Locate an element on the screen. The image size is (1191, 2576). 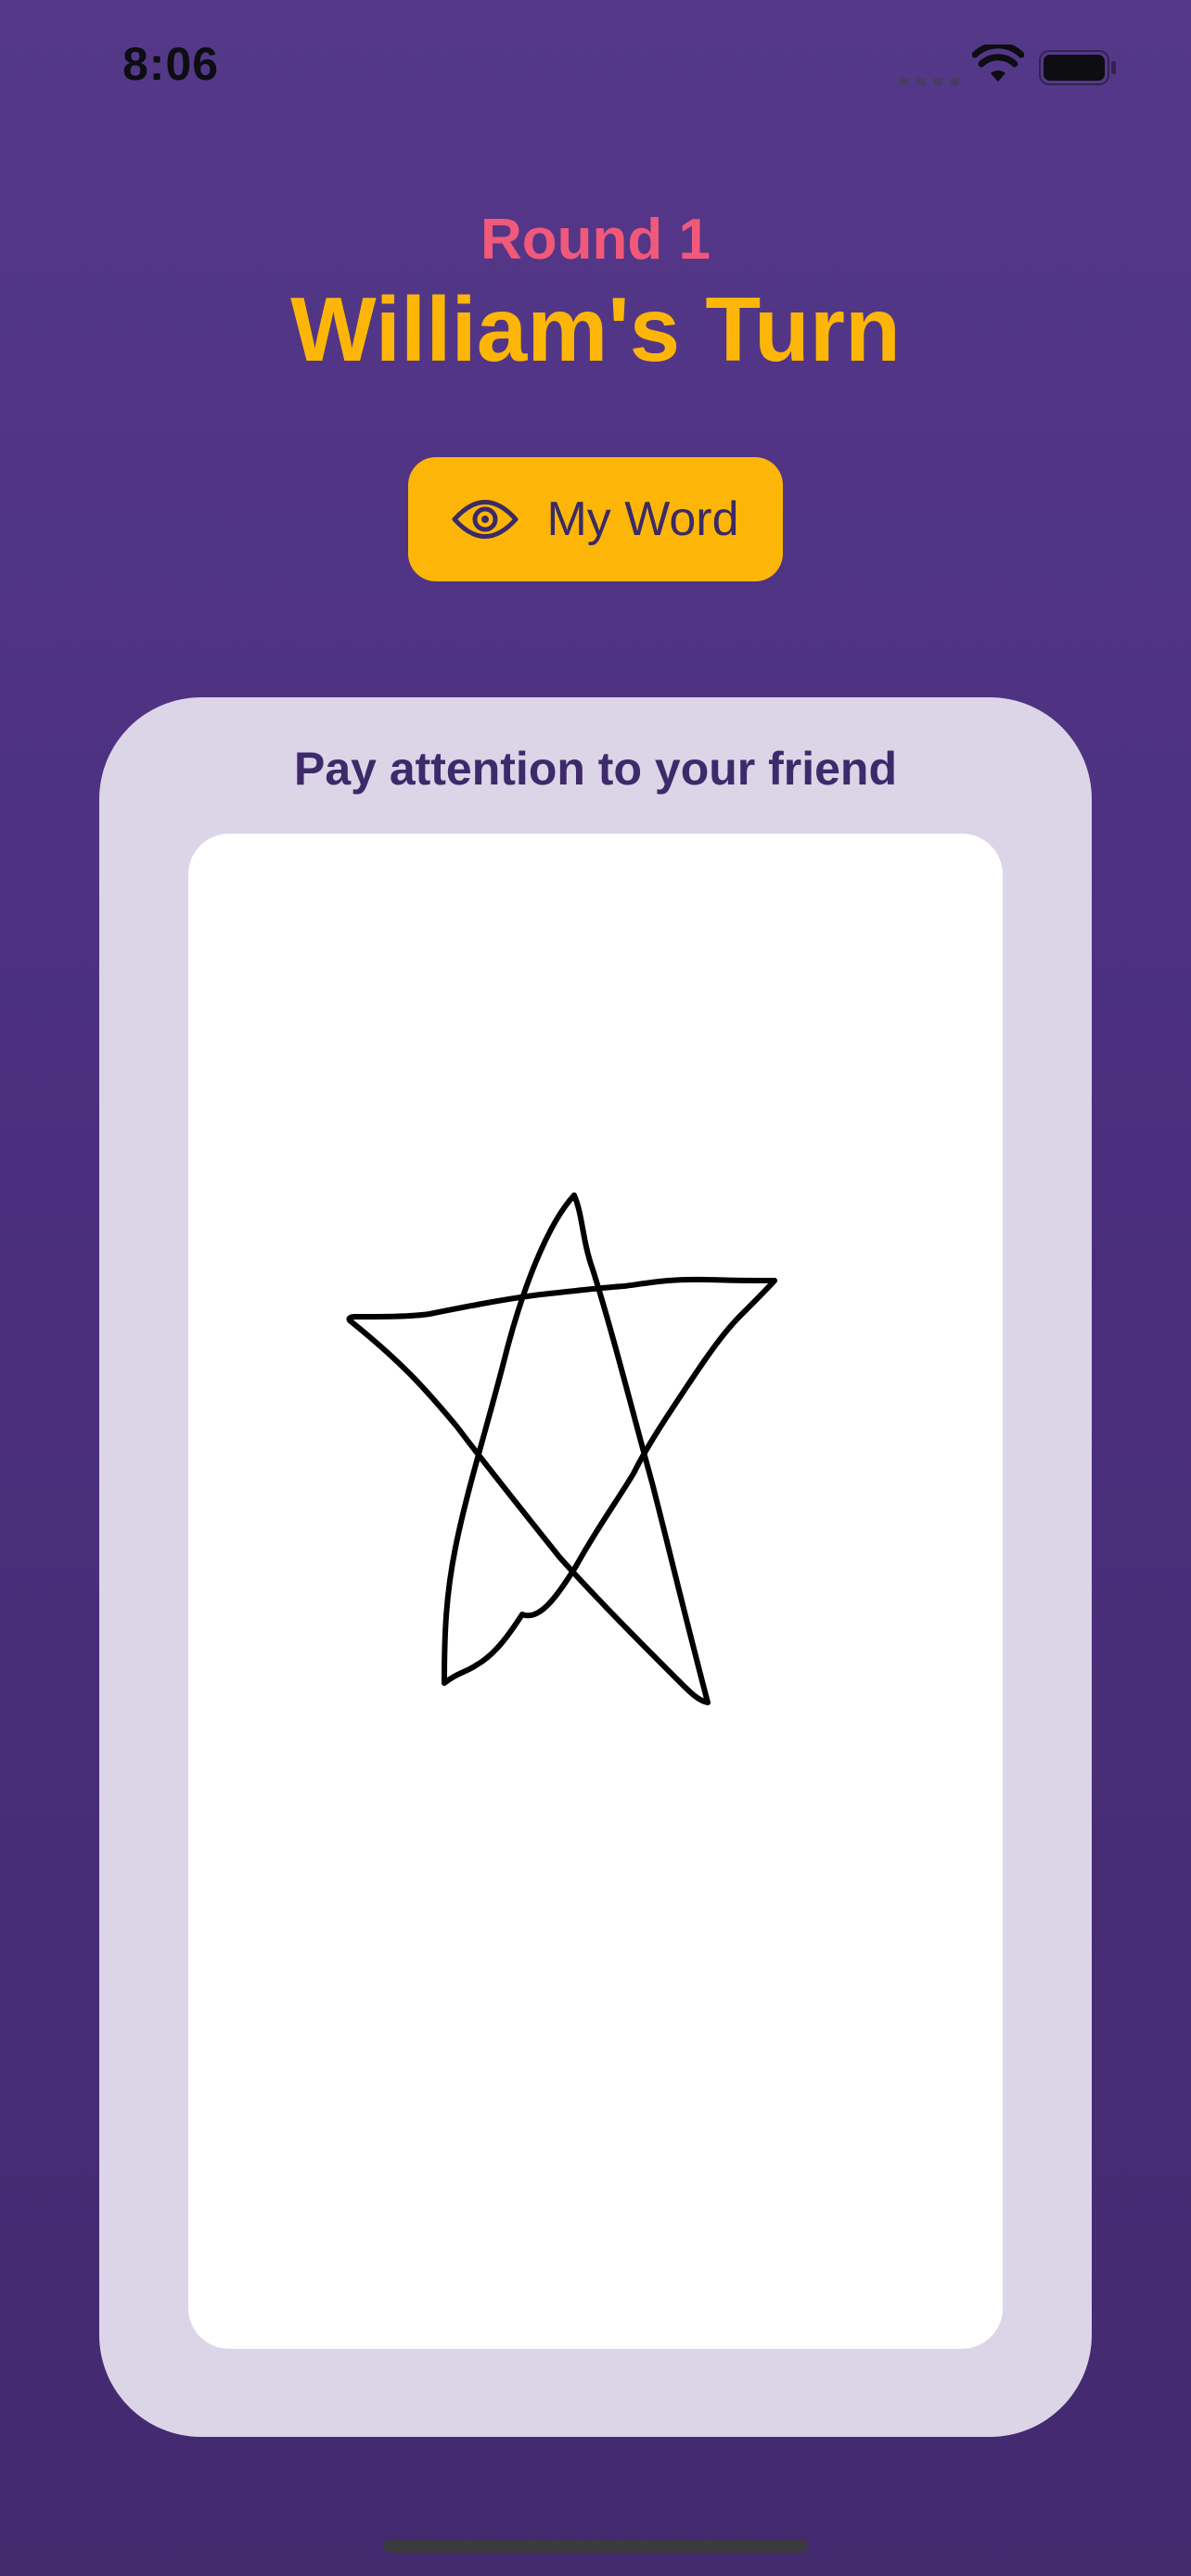
my-word-label: My Word is located at coordinates (642, 519).